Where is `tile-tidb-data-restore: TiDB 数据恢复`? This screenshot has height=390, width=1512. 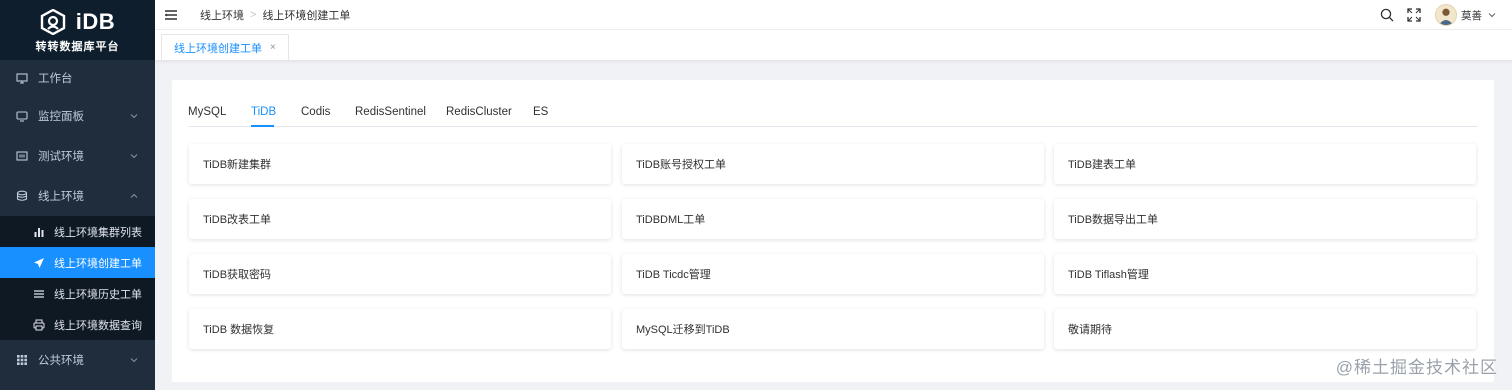
tile-tidb-data-restore: TiDB 数据恢复 is located at coordinates (400, 329).